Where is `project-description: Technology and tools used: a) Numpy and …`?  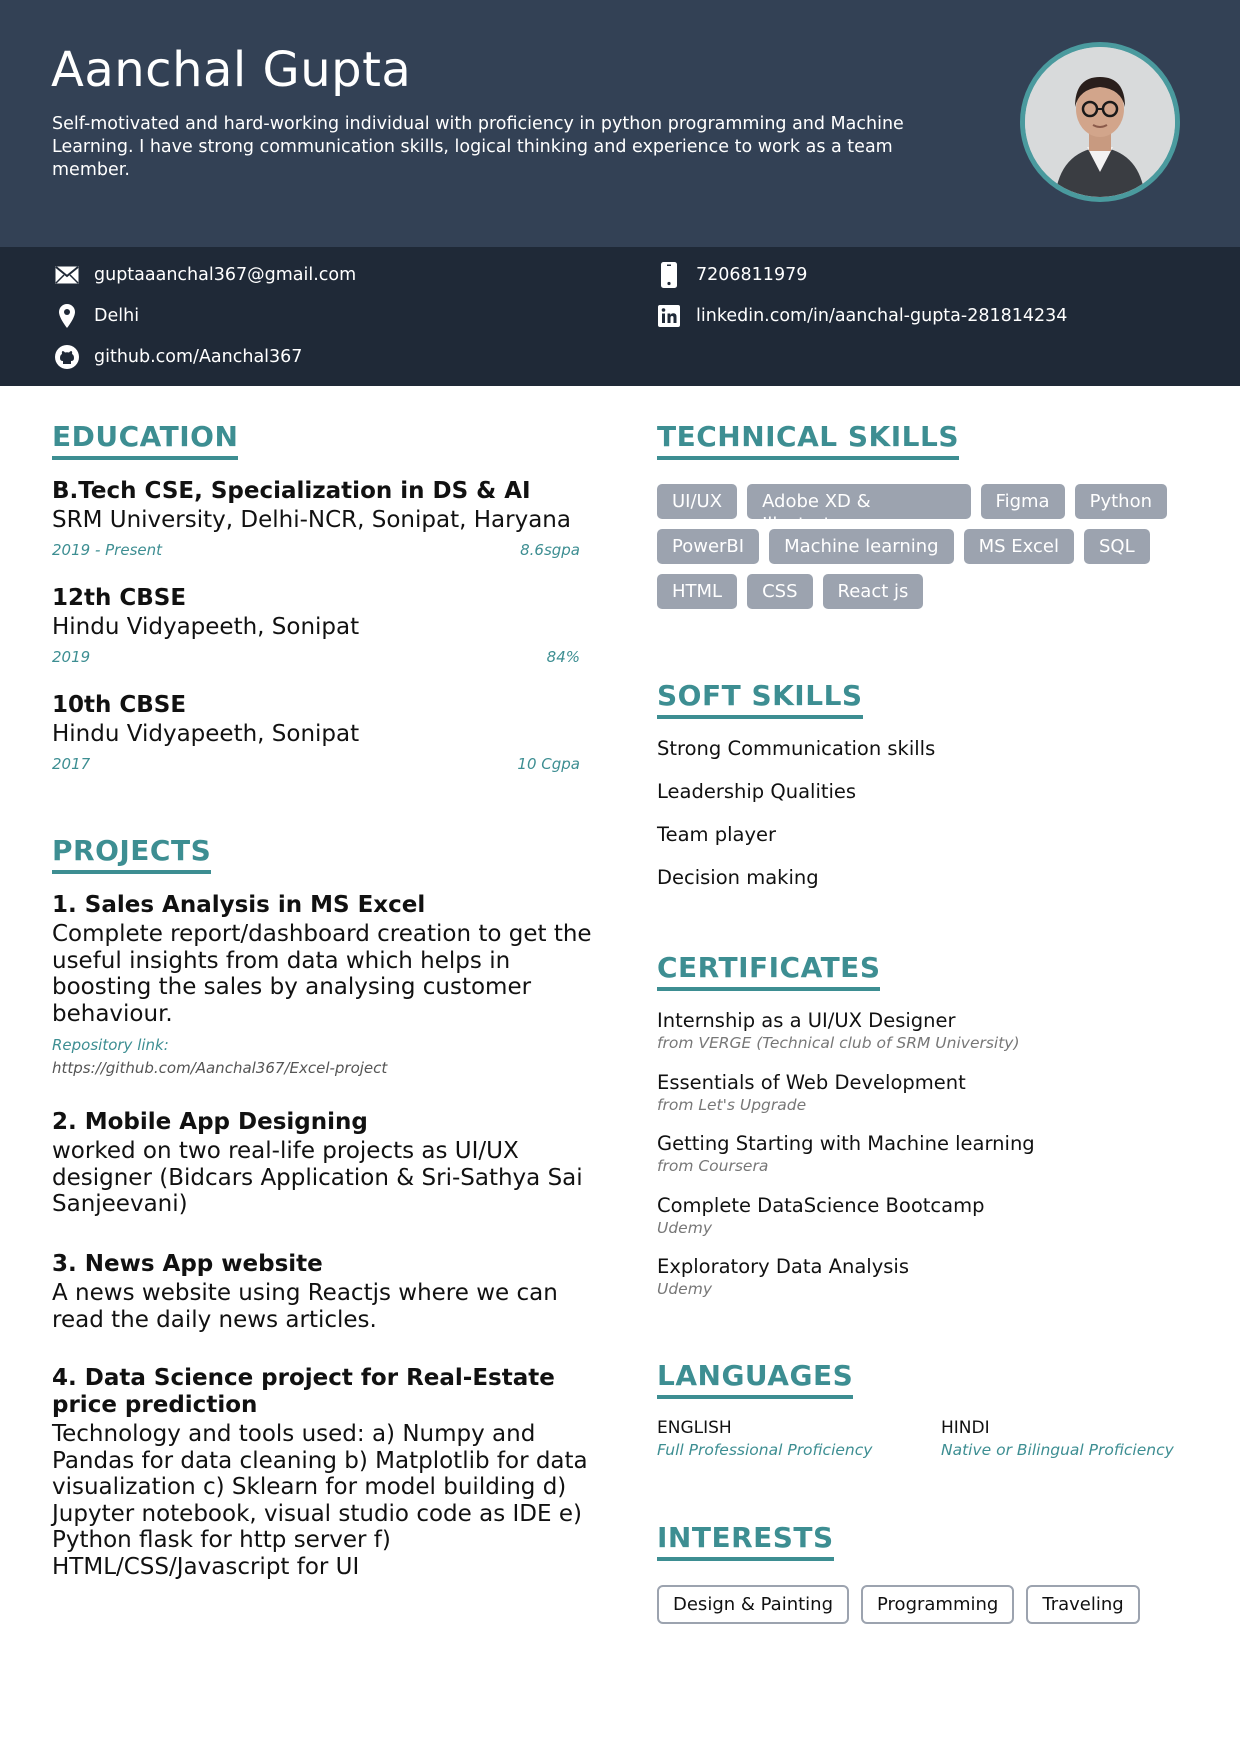
project-description: Technology and tools used: a) Numpy and … is located at coordinates (320, 1500).